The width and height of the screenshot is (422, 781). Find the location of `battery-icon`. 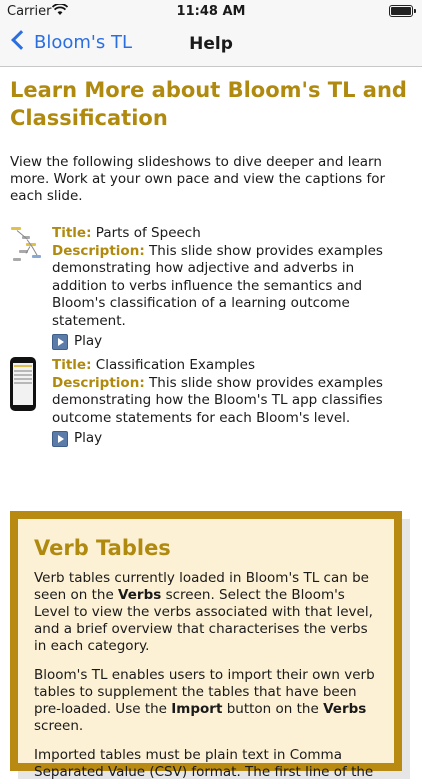

battery-icon is located at coordinates (402, 11).